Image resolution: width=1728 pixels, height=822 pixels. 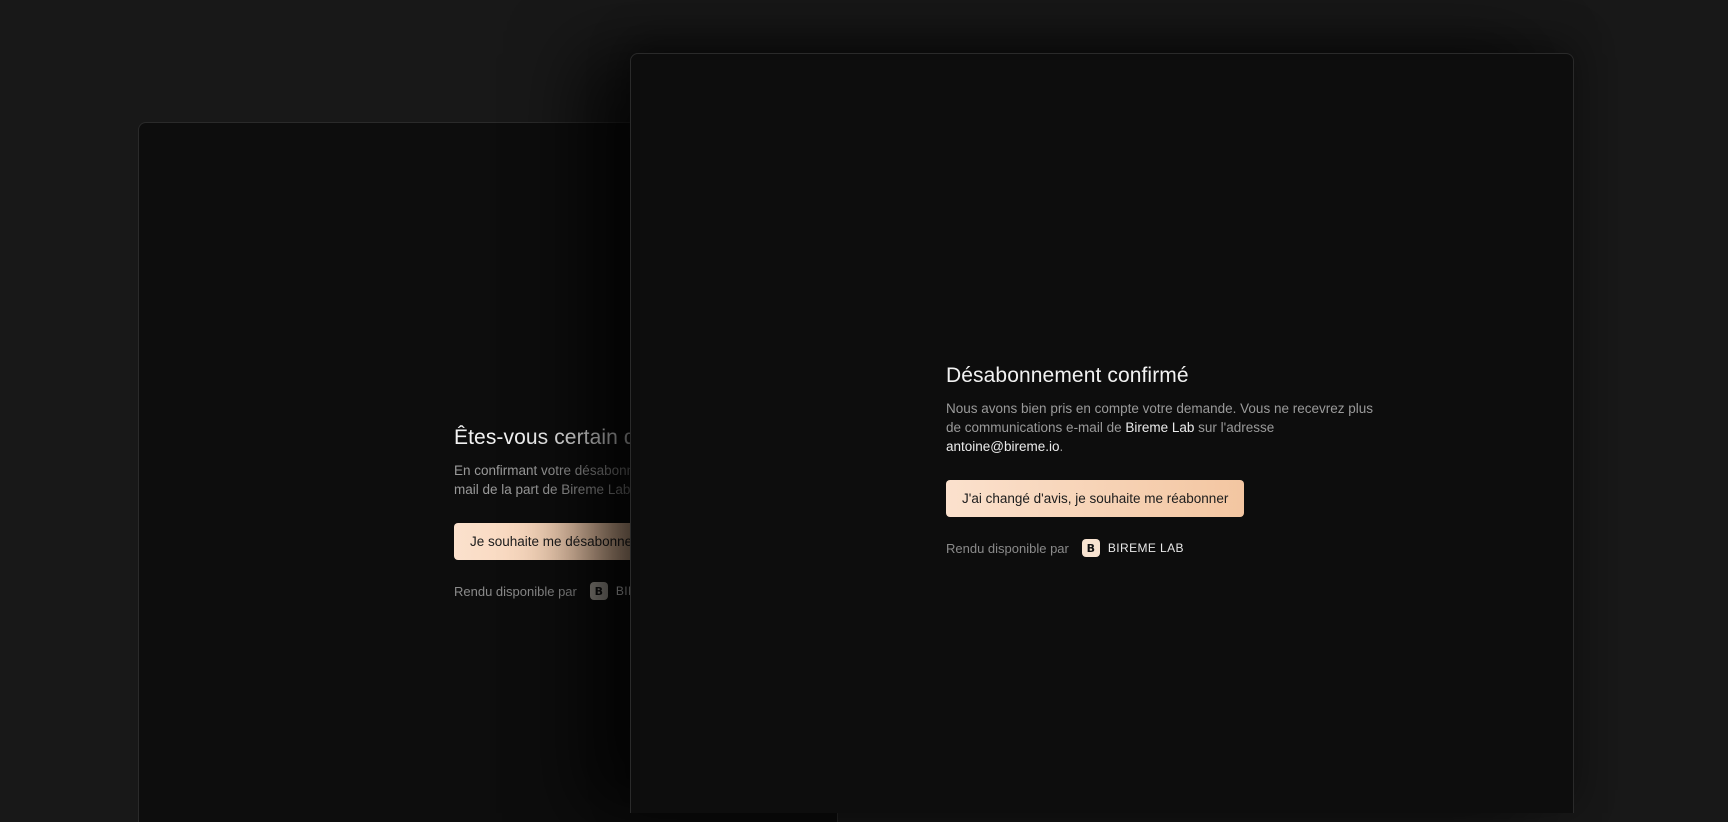 I want to click on brand-name: BIREME LAB, so click(x=1146, y=548).